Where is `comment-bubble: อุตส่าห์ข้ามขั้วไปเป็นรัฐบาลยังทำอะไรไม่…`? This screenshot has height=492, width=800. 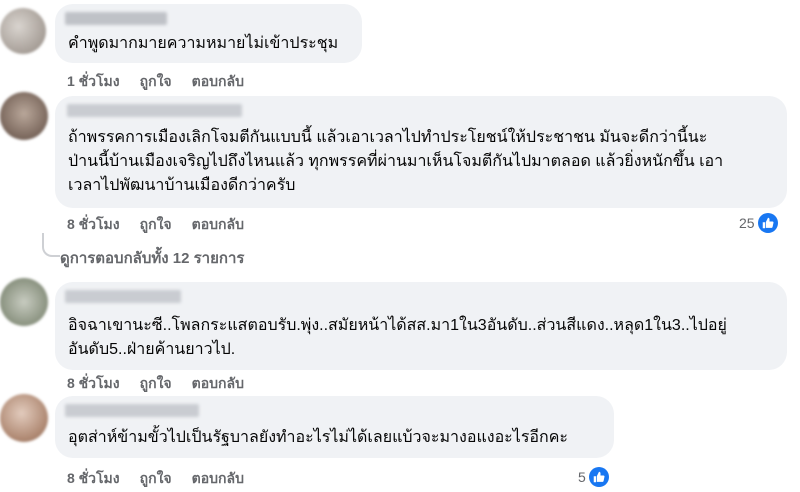 comment-bubble: อุตส่าห์ข้ามขั้วไปเป็นรัฐบาลยังทำอะไรไม่… is located at coordinates (334, 427).